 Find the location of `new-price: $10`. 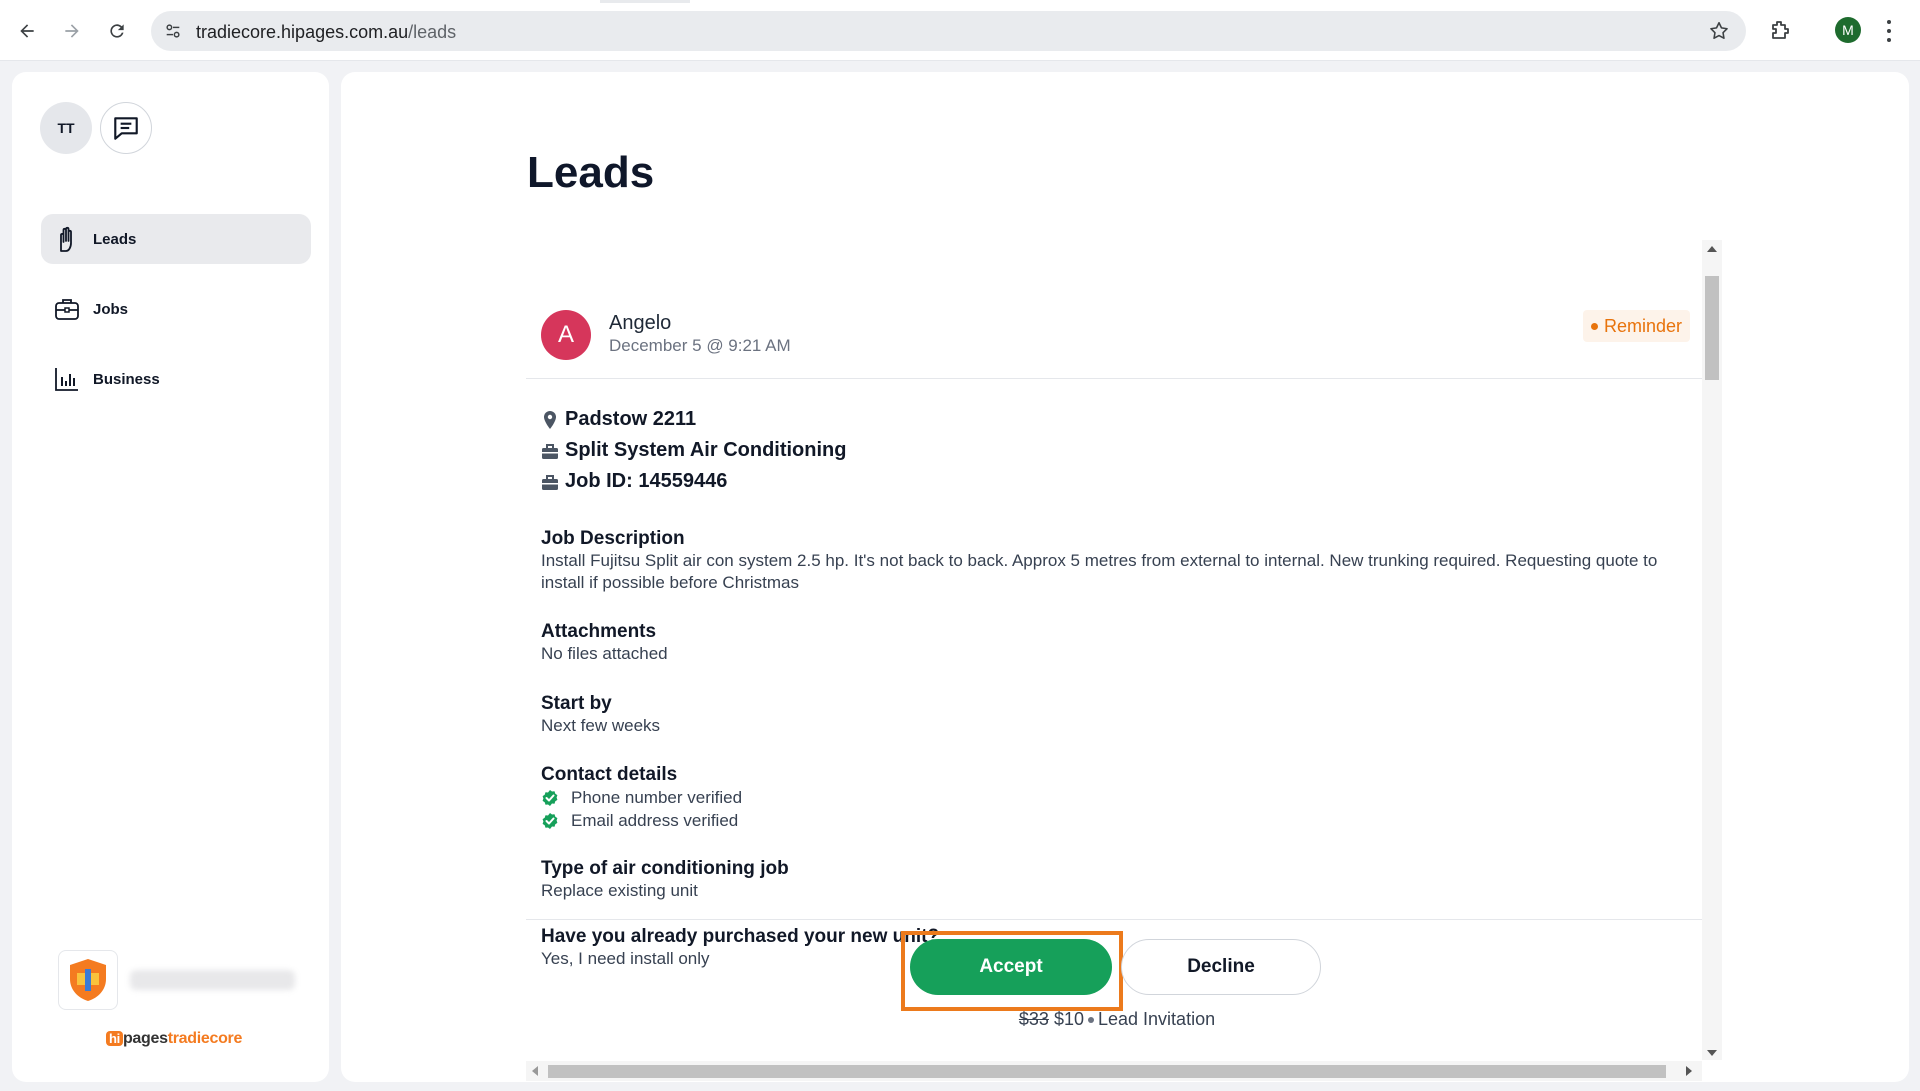

new-price: $10 is located at coordinates (1068, 1019).